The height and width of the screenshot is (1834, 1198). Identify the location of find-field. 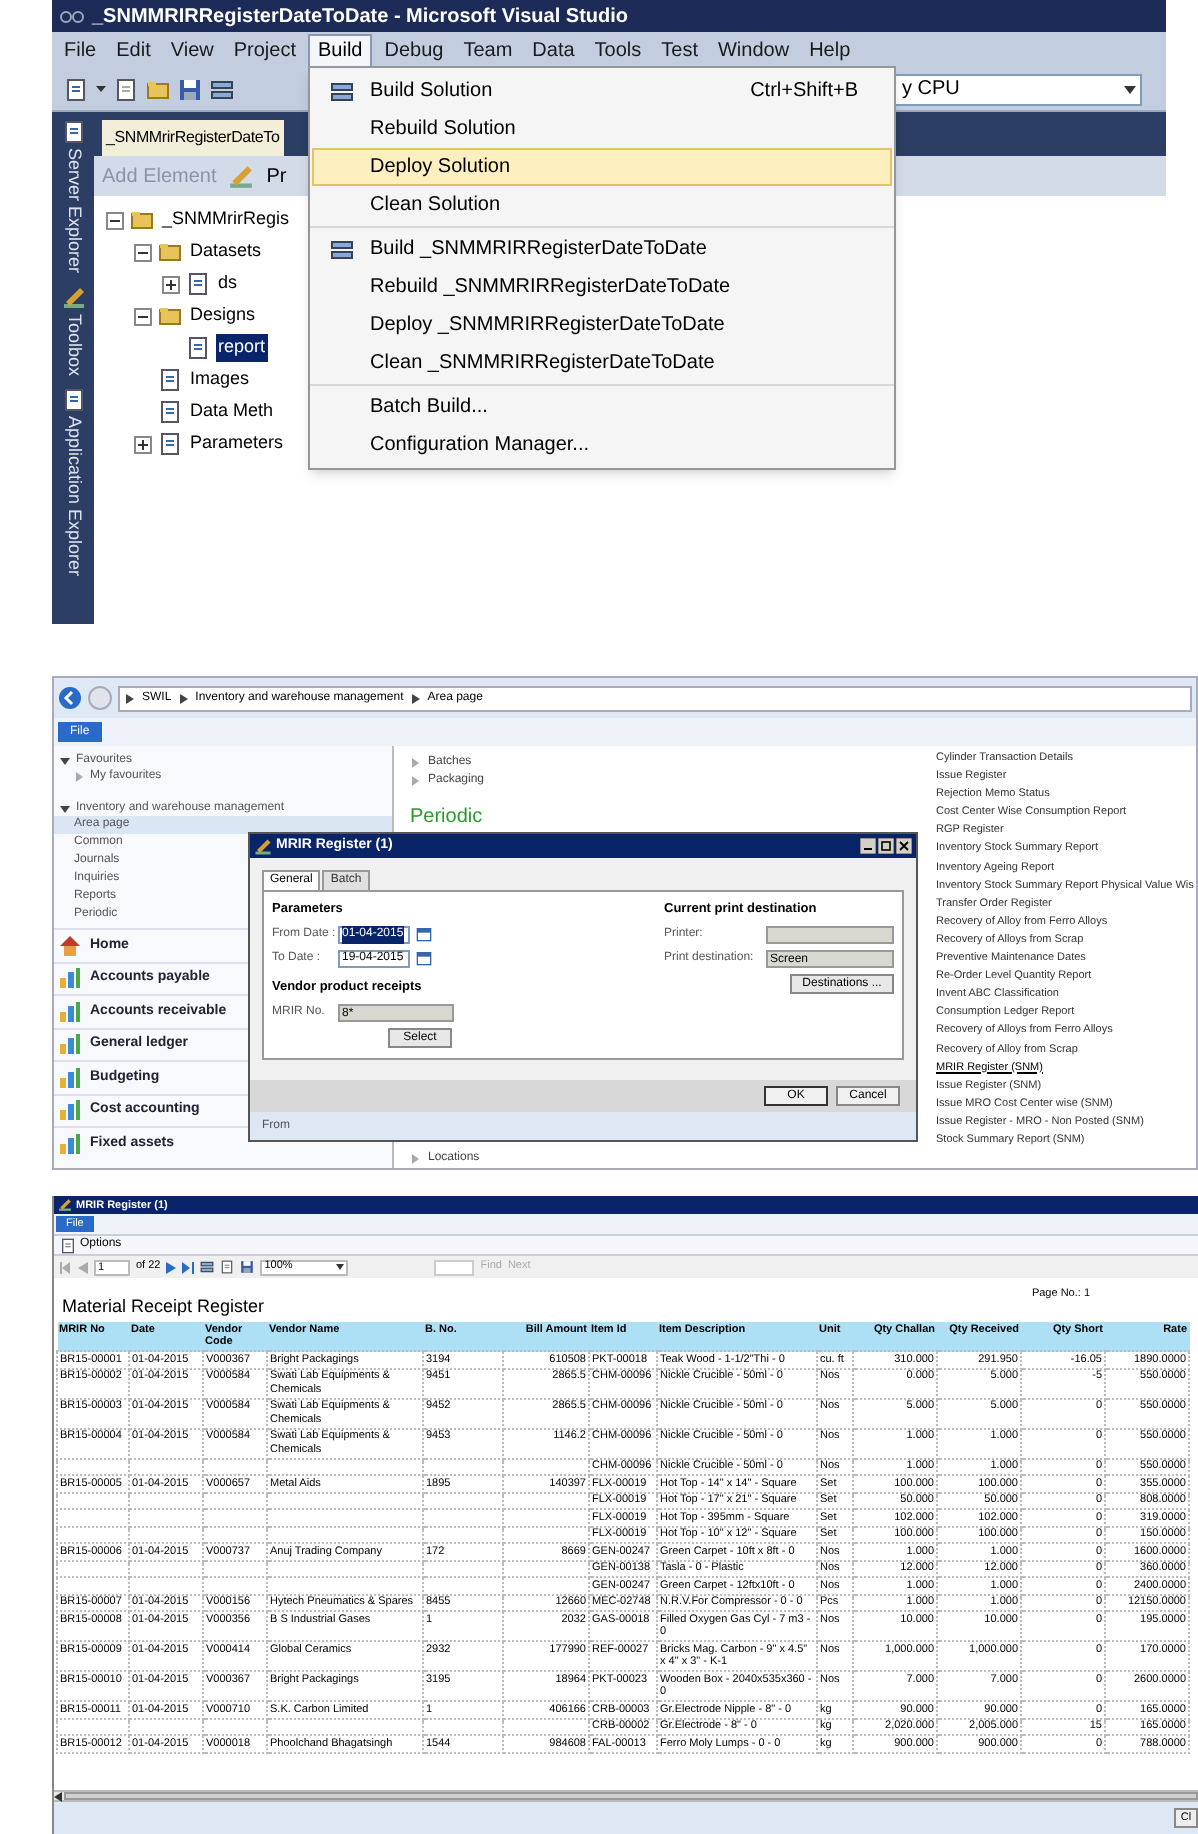
(454, 1267).